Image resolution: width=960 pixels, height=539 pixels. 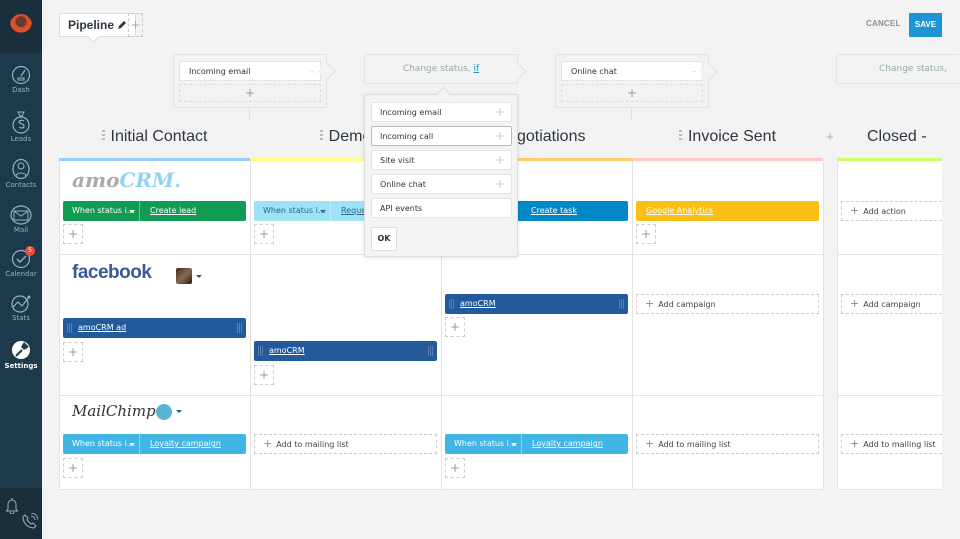 I want to click on trigger-demo: Change status, if, so click(x=441, y=69).